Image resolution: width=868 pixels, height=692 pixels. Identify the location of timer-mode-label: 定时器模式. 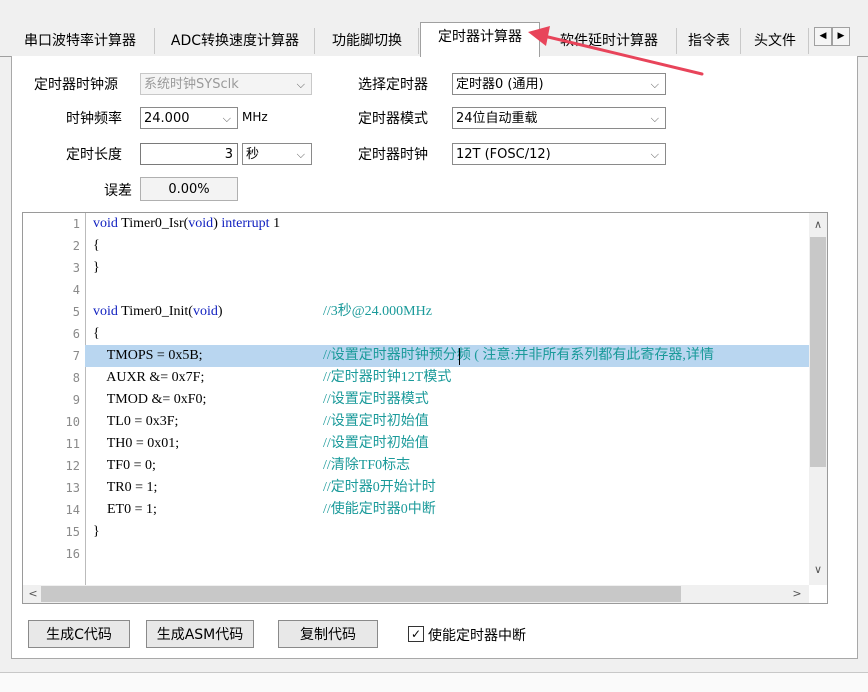
(393, 119).